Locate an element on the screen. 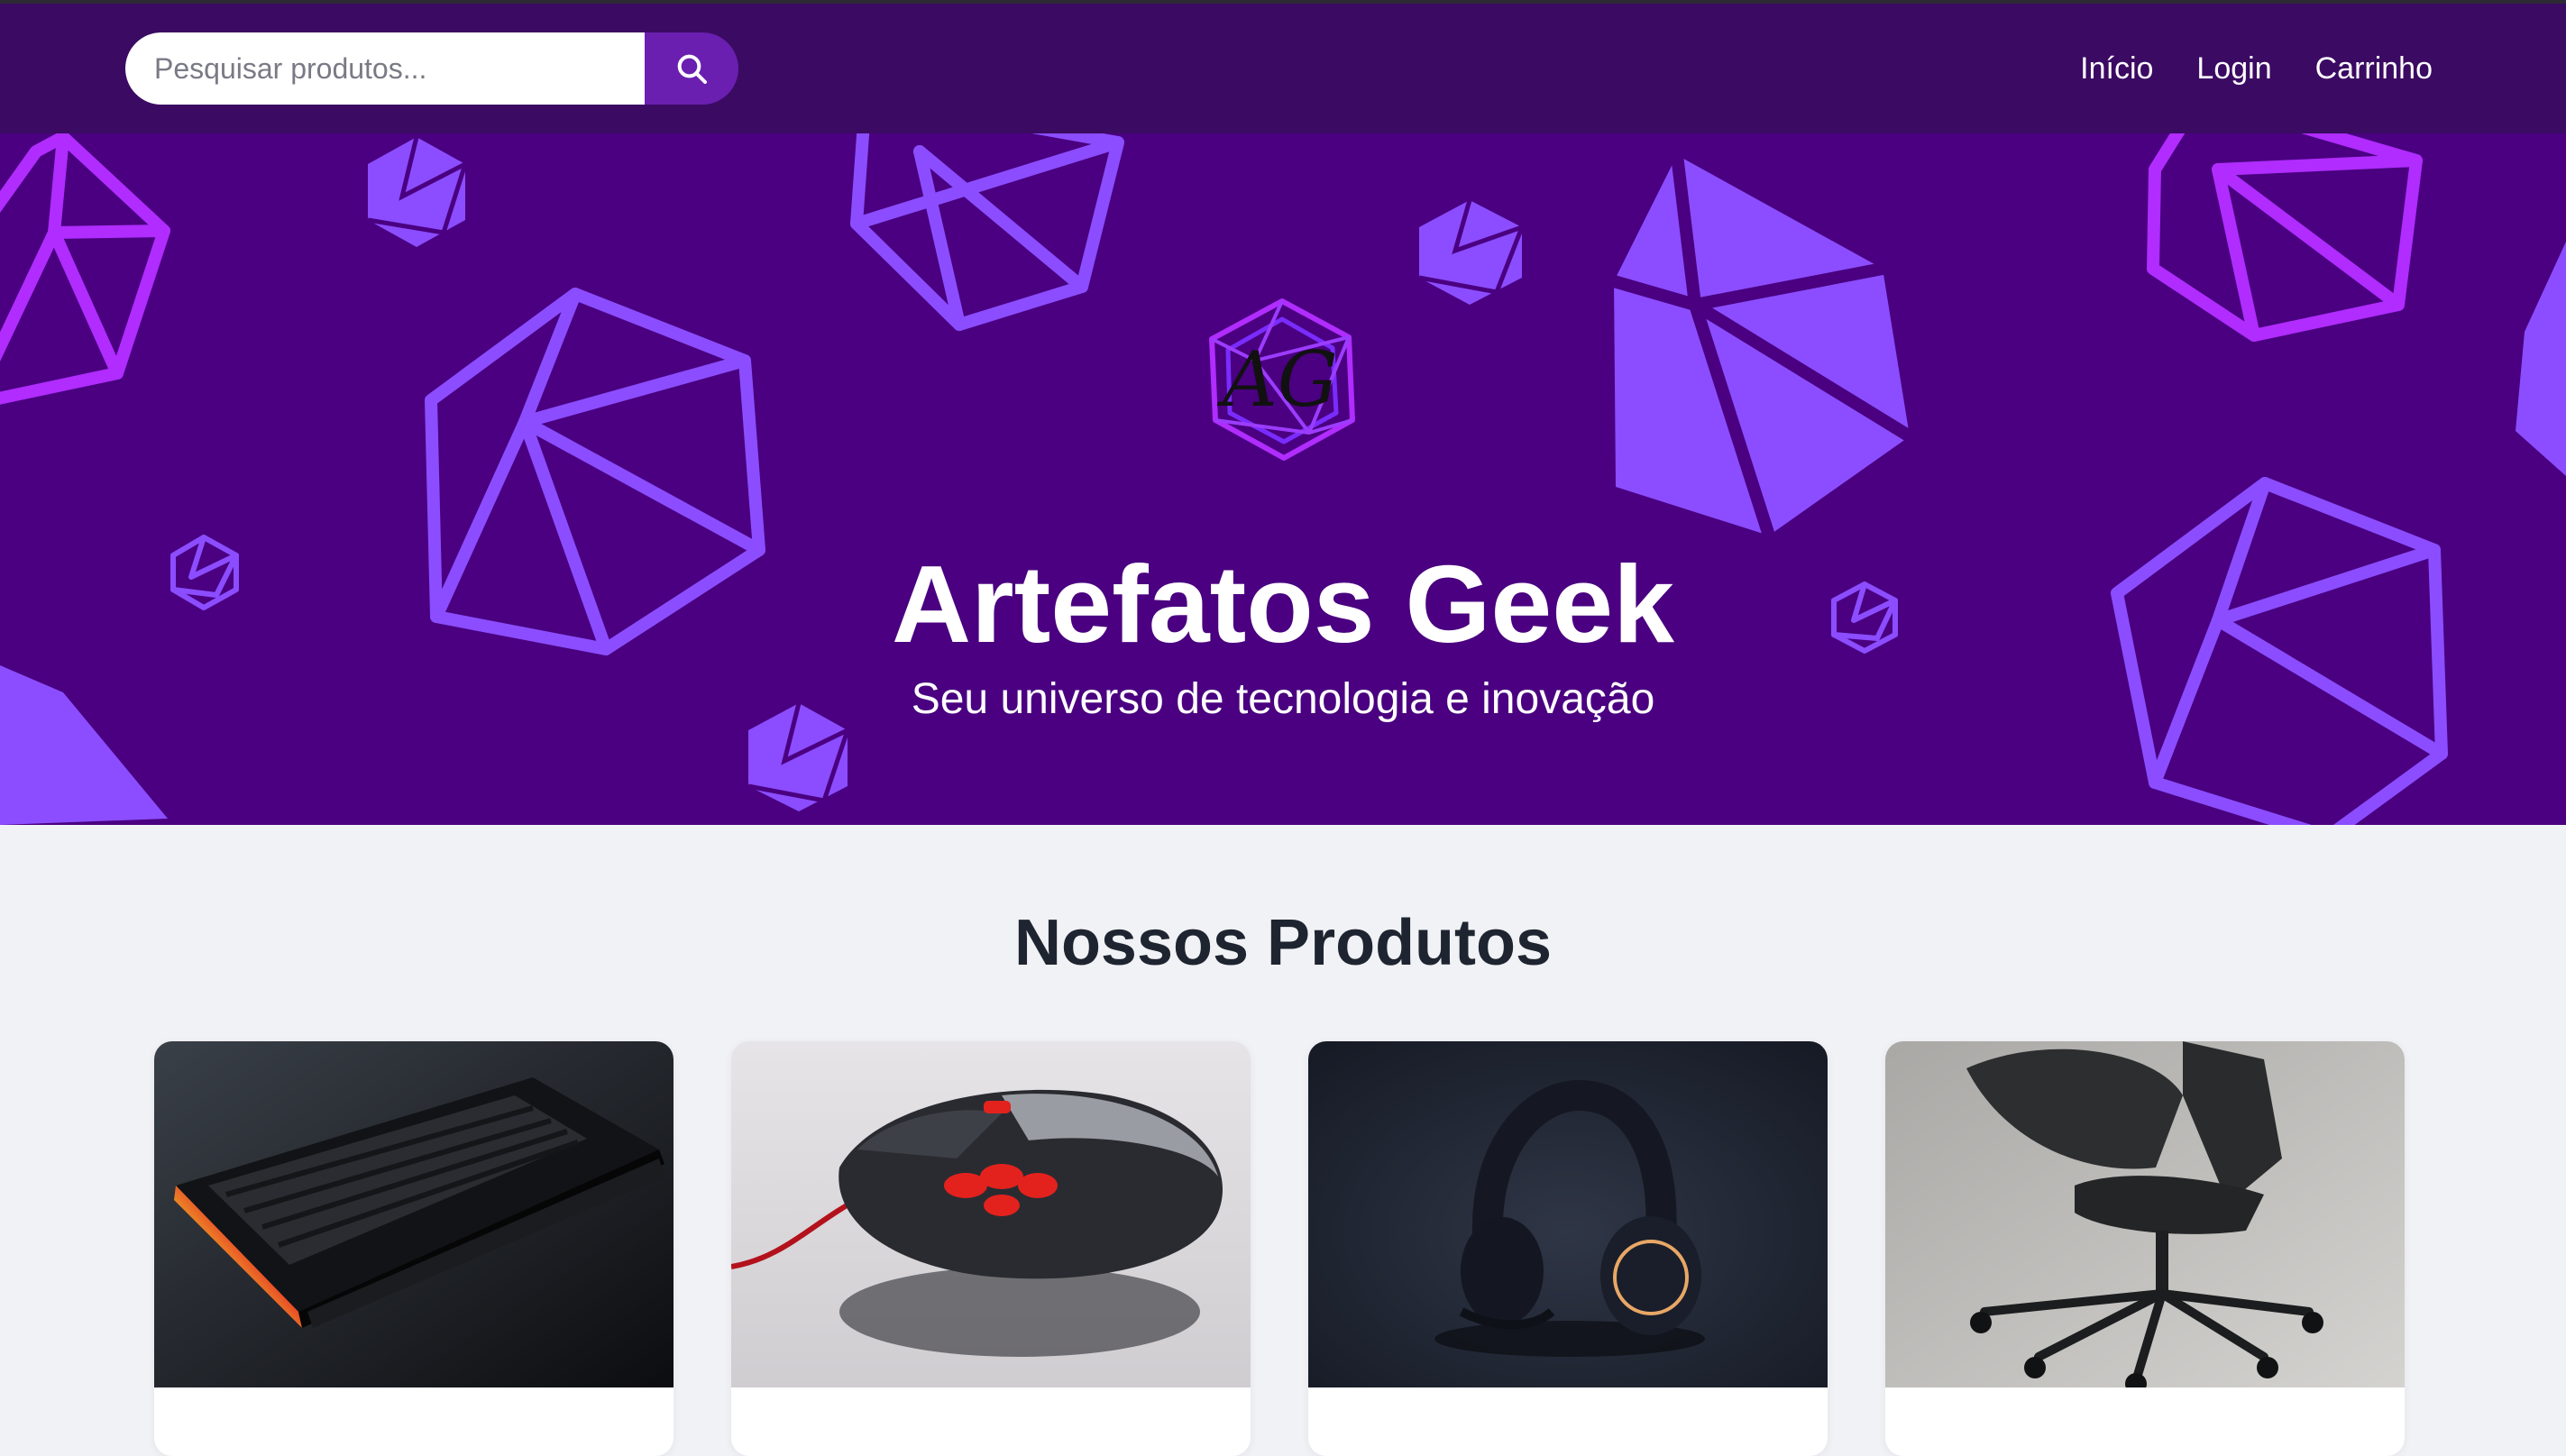  search-input is located at coordinates (385, 68).